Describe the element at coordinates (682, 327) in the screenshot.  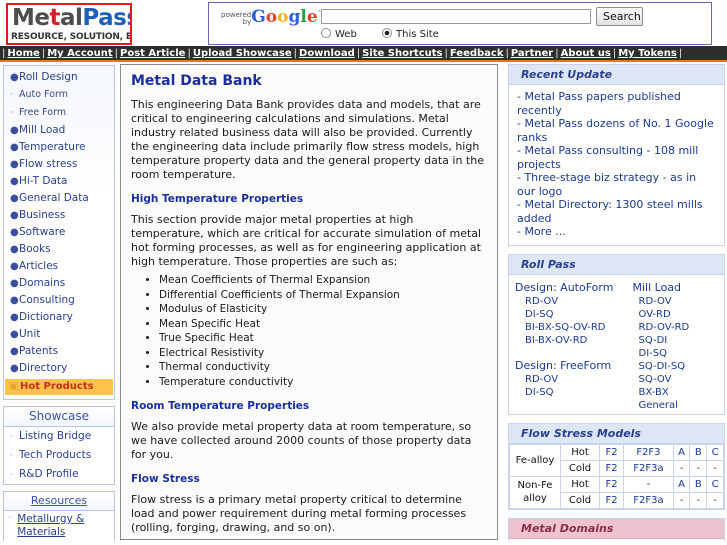
I see `mill-load-item: RD-OV-RD` at that location.